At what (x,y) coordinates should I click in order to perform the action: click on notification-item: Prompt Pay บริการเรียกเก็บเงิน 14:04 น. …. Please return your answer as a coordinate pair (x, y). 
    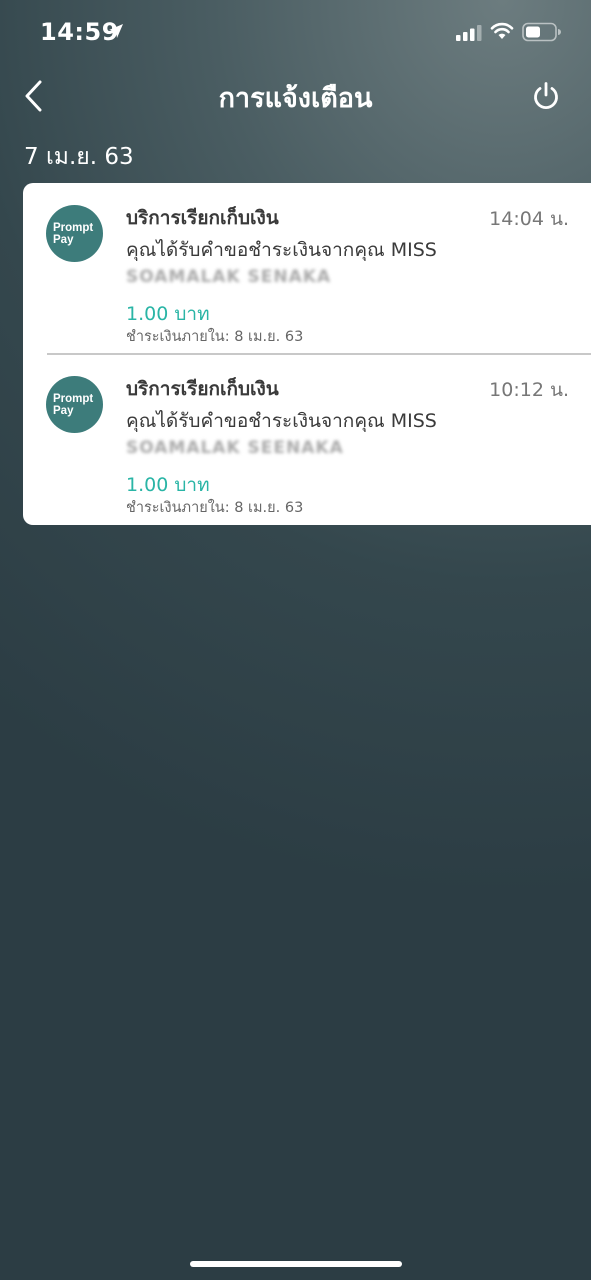
    Looking at the image, I should click on (307, 268).